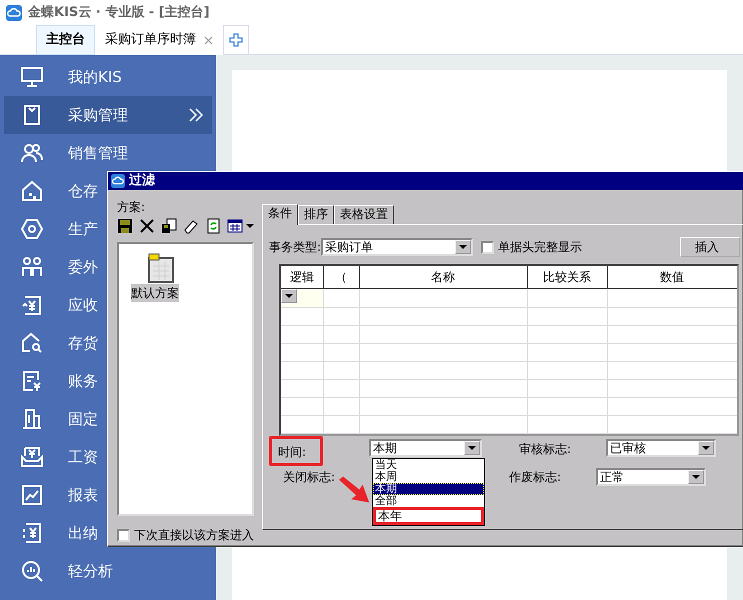  Describe the element at coordinates (302, 277) in the screenshot. I see `column-header: 逻辑` at that location.